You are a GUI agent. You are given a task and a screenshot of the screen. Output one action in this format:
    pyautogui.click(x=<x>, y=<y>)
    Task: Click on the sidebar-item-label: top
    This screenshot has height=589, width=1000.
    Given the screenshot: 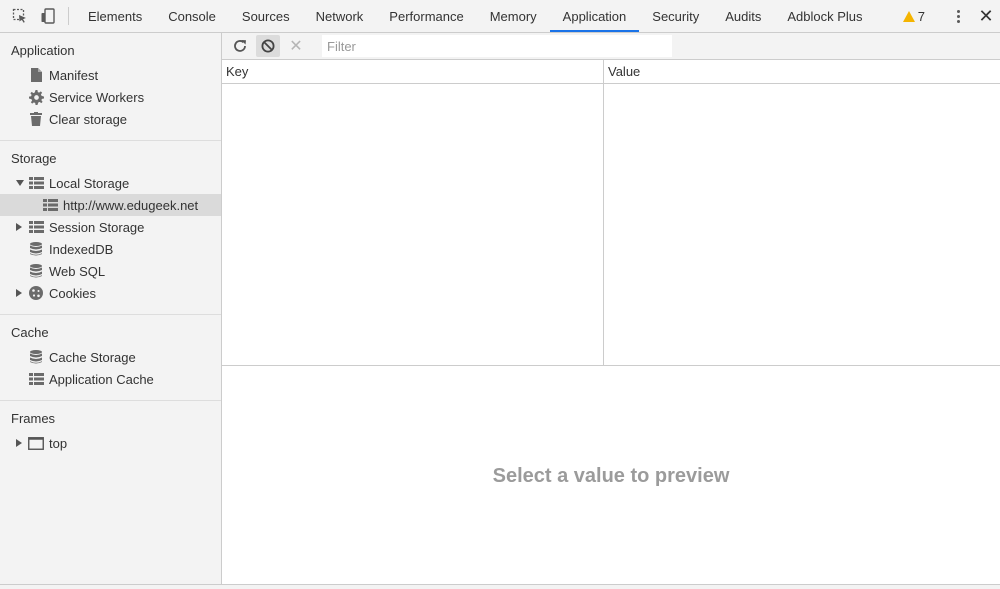 What is the action you would take?
    pyautogui.click(x=58, y=443)
    